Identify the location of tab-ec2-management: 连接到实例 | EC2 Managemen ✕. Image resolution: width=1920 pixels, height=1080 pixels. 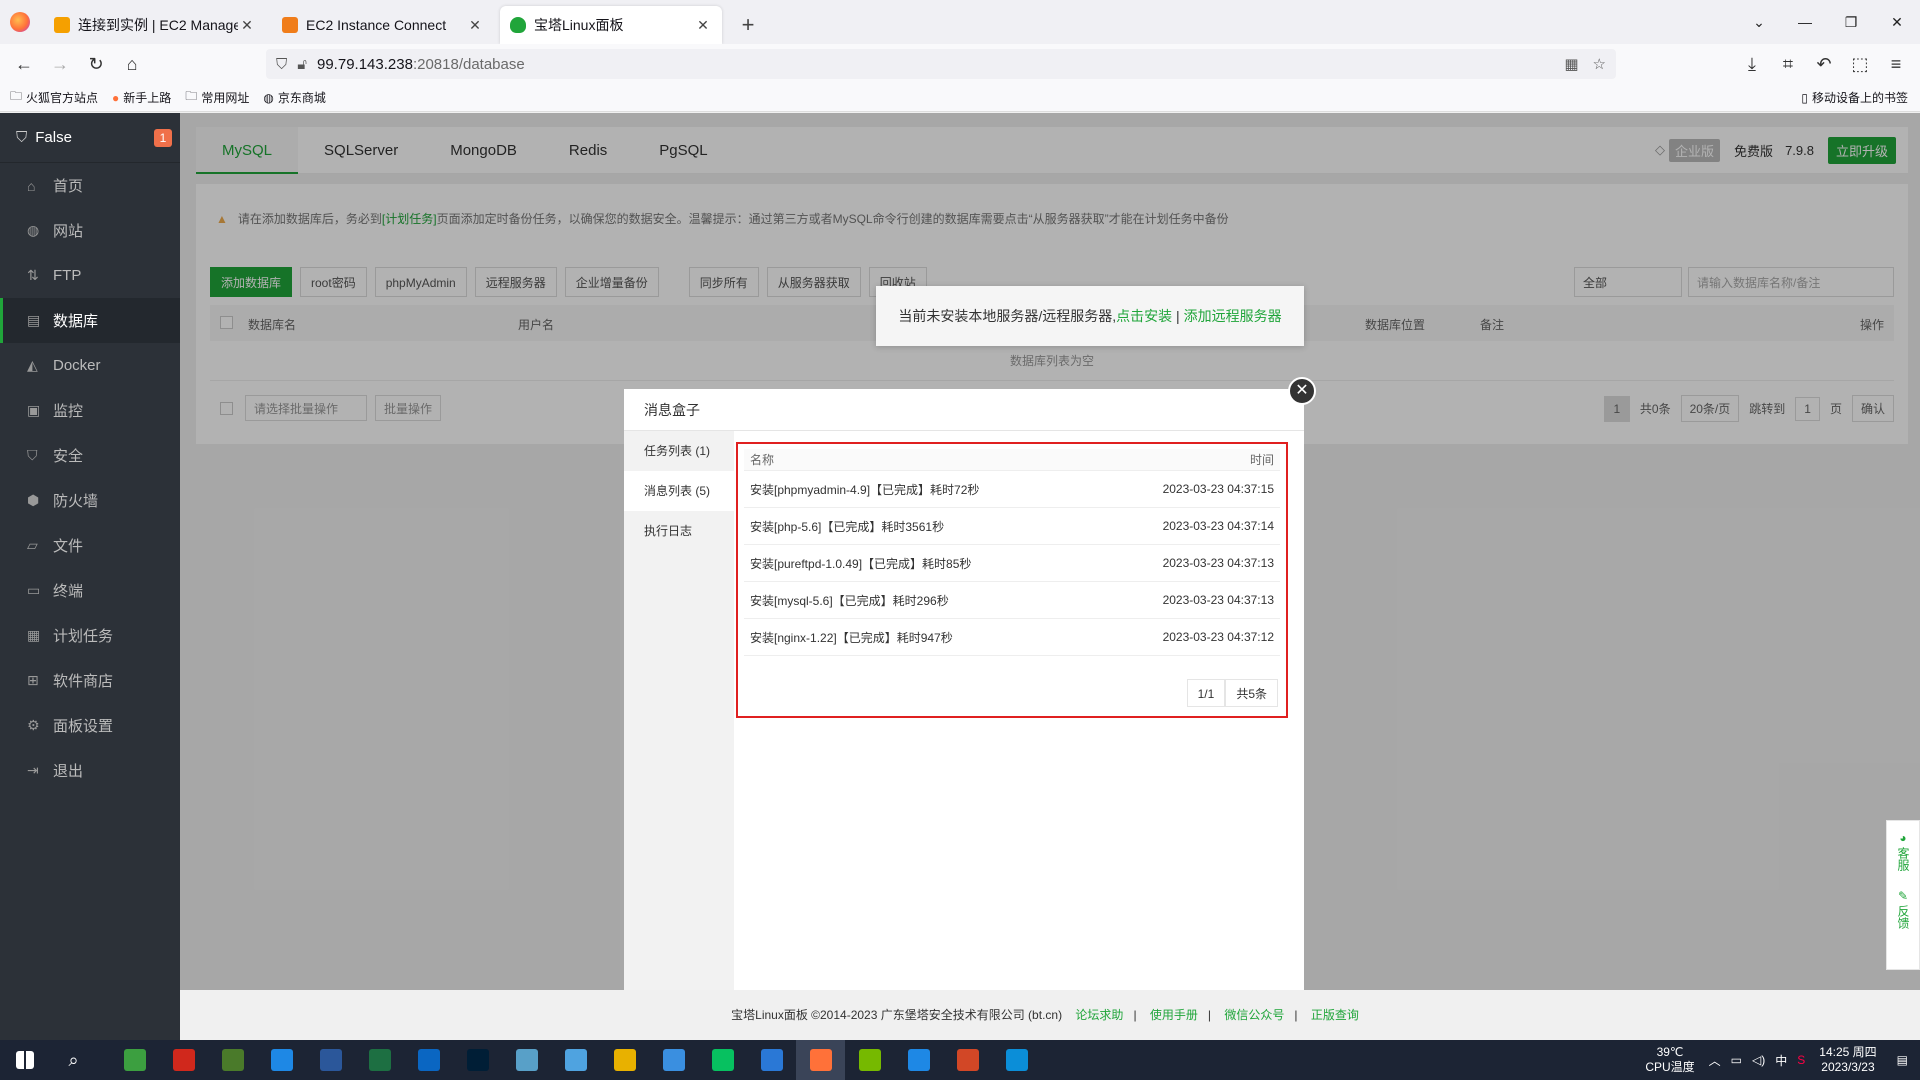
(155, 25).